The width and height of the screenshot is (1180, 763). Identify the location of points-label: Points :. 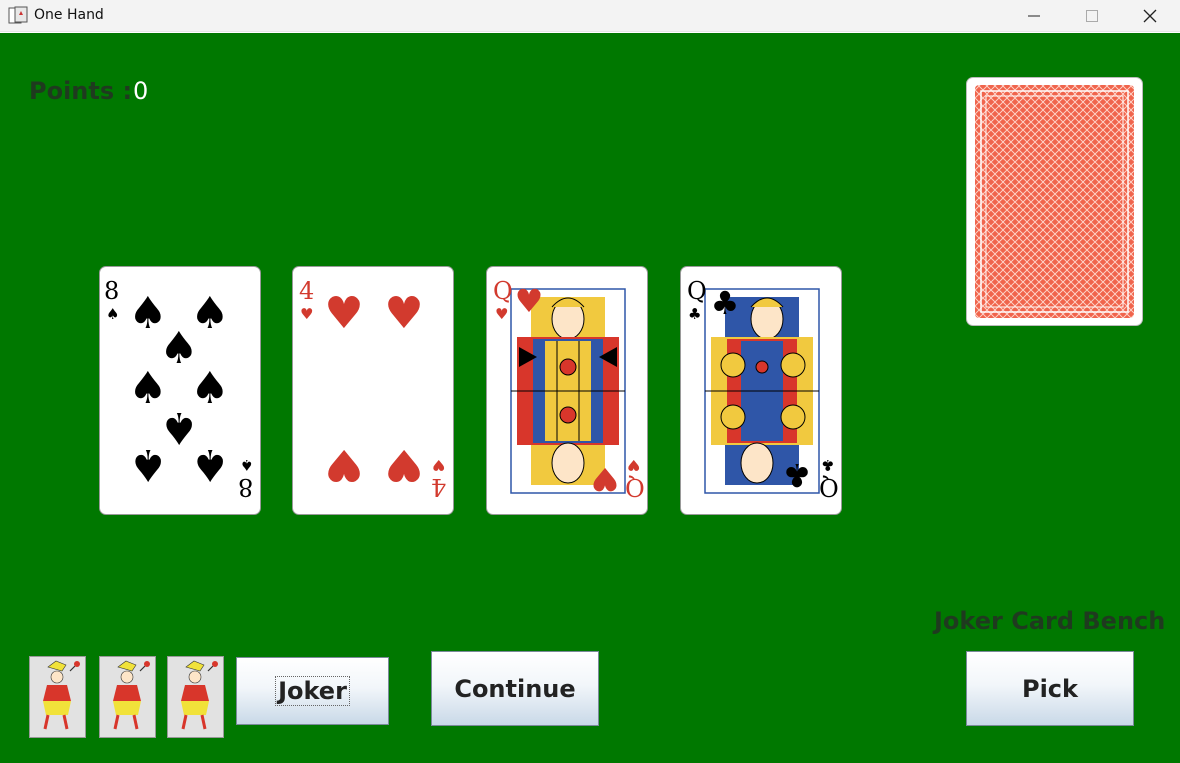
(81, 91).